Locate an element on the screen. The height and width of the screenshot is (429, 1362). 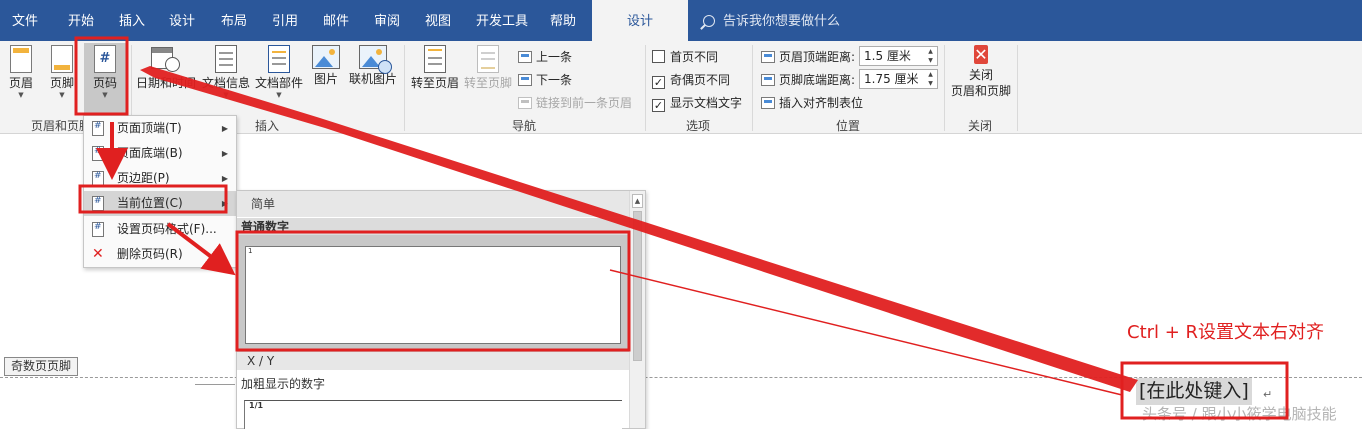
group-label-options: 选项 is located at coordinates (698, 126).